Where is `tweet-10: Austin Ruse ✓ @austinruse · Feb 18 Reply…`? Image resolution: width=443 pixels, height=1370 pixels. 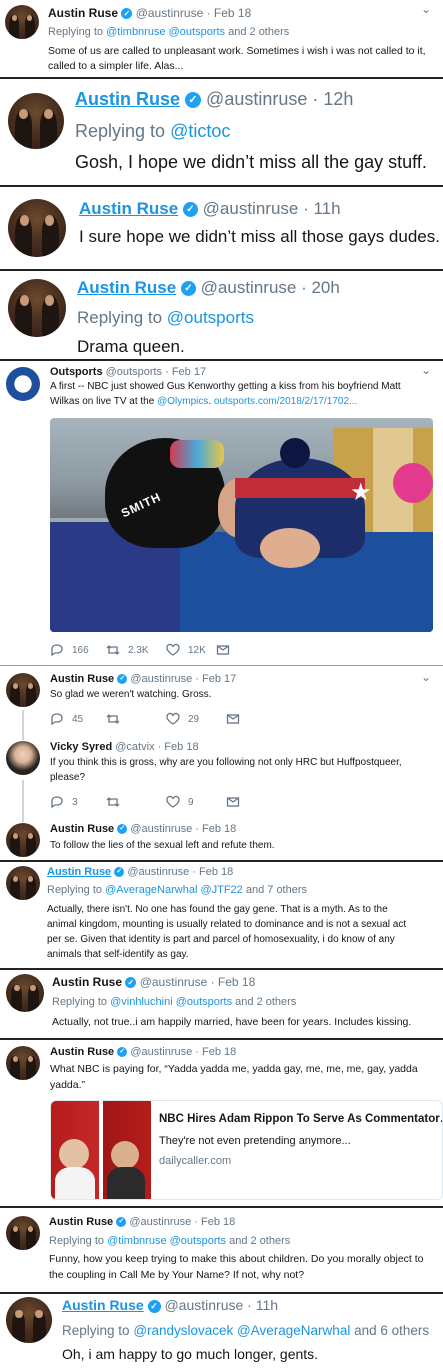
tweet-10: Austin Ruse ✓ @austinruse · Feb 18 Reply… is located at coordinates (221, 1004).